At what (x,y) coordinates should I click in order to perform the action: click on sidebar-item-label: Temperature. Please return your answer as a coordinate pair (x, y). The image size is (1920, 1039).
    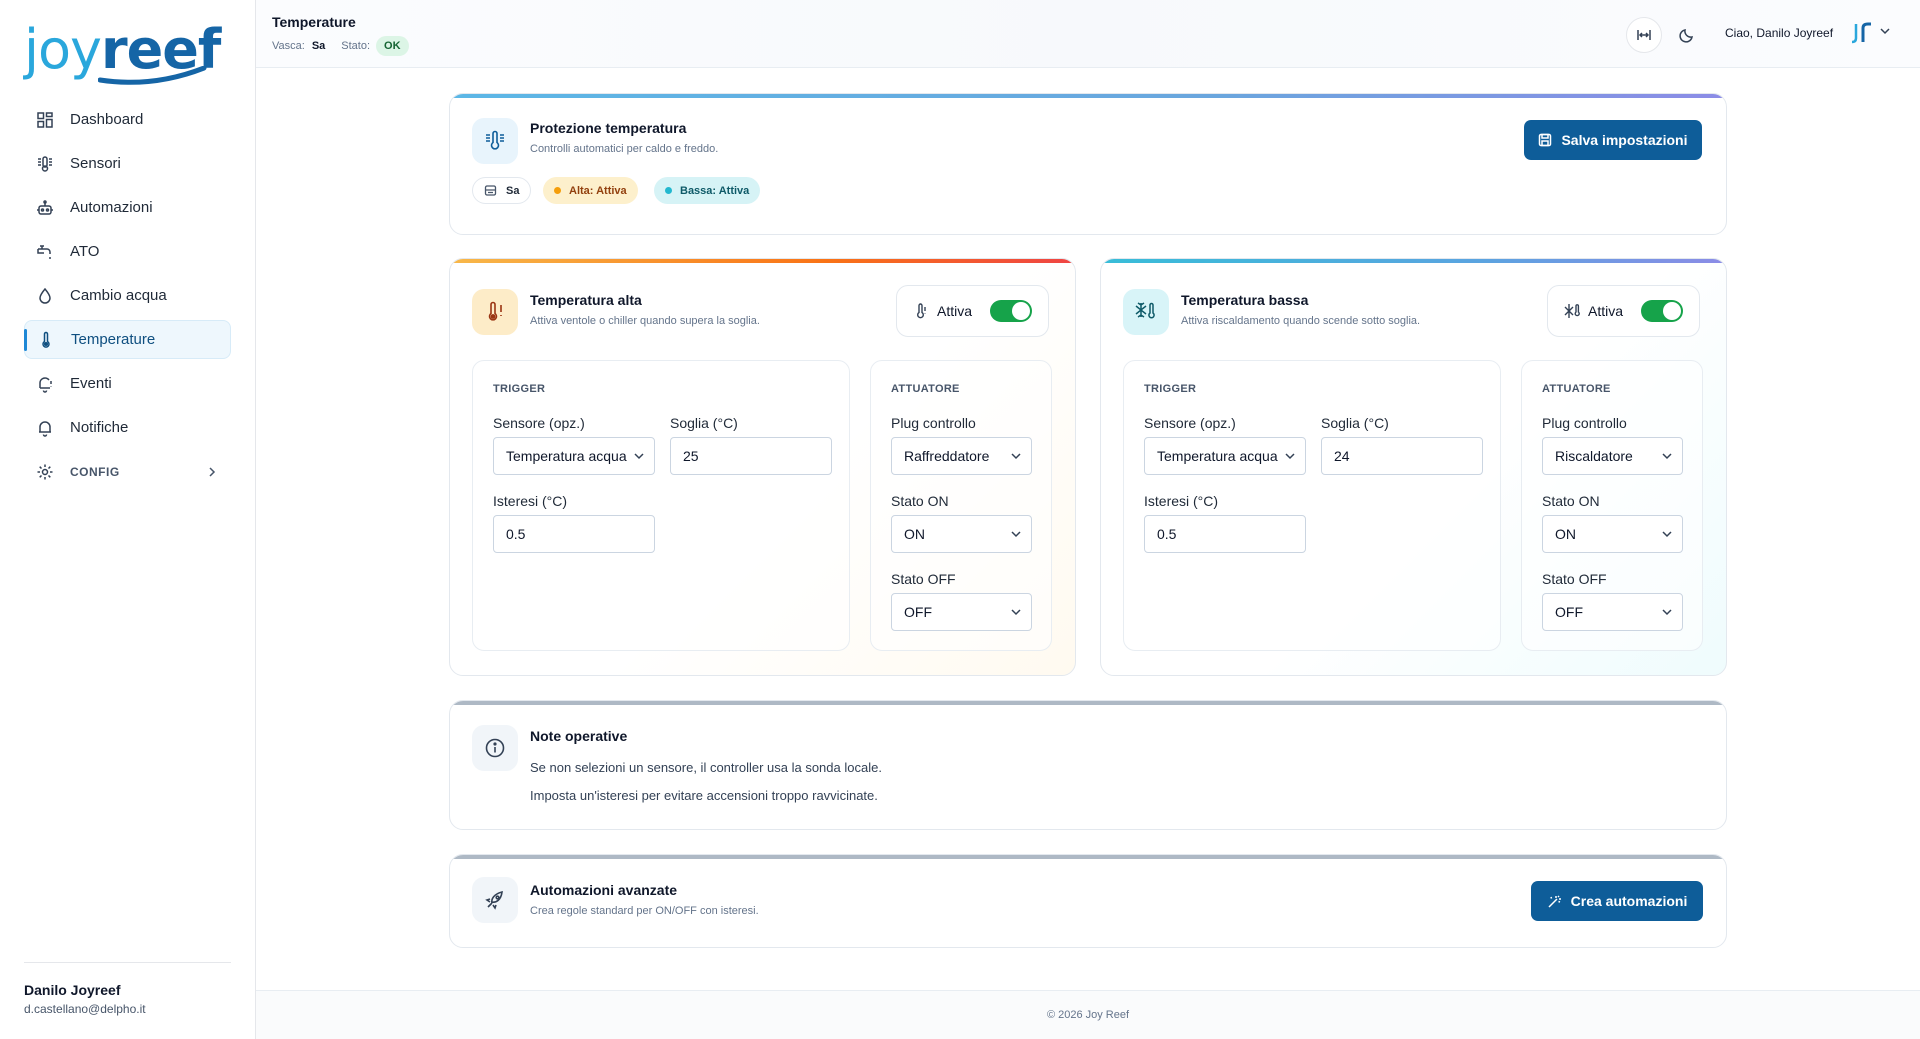
    Looking at the image, I should click on (113, 339).